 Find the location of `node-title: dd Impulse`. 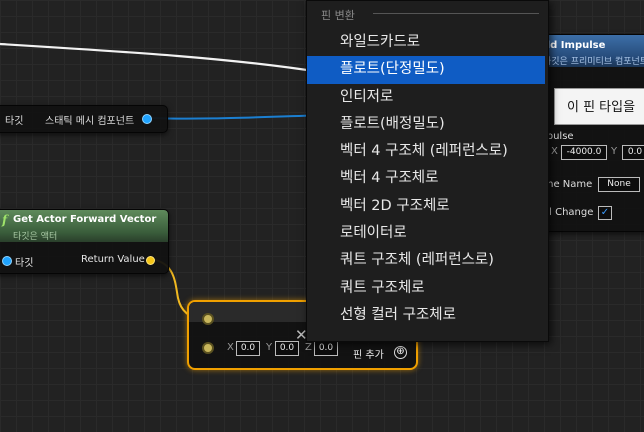

node-title: dd Impulse is located at coordinates (574, 45).